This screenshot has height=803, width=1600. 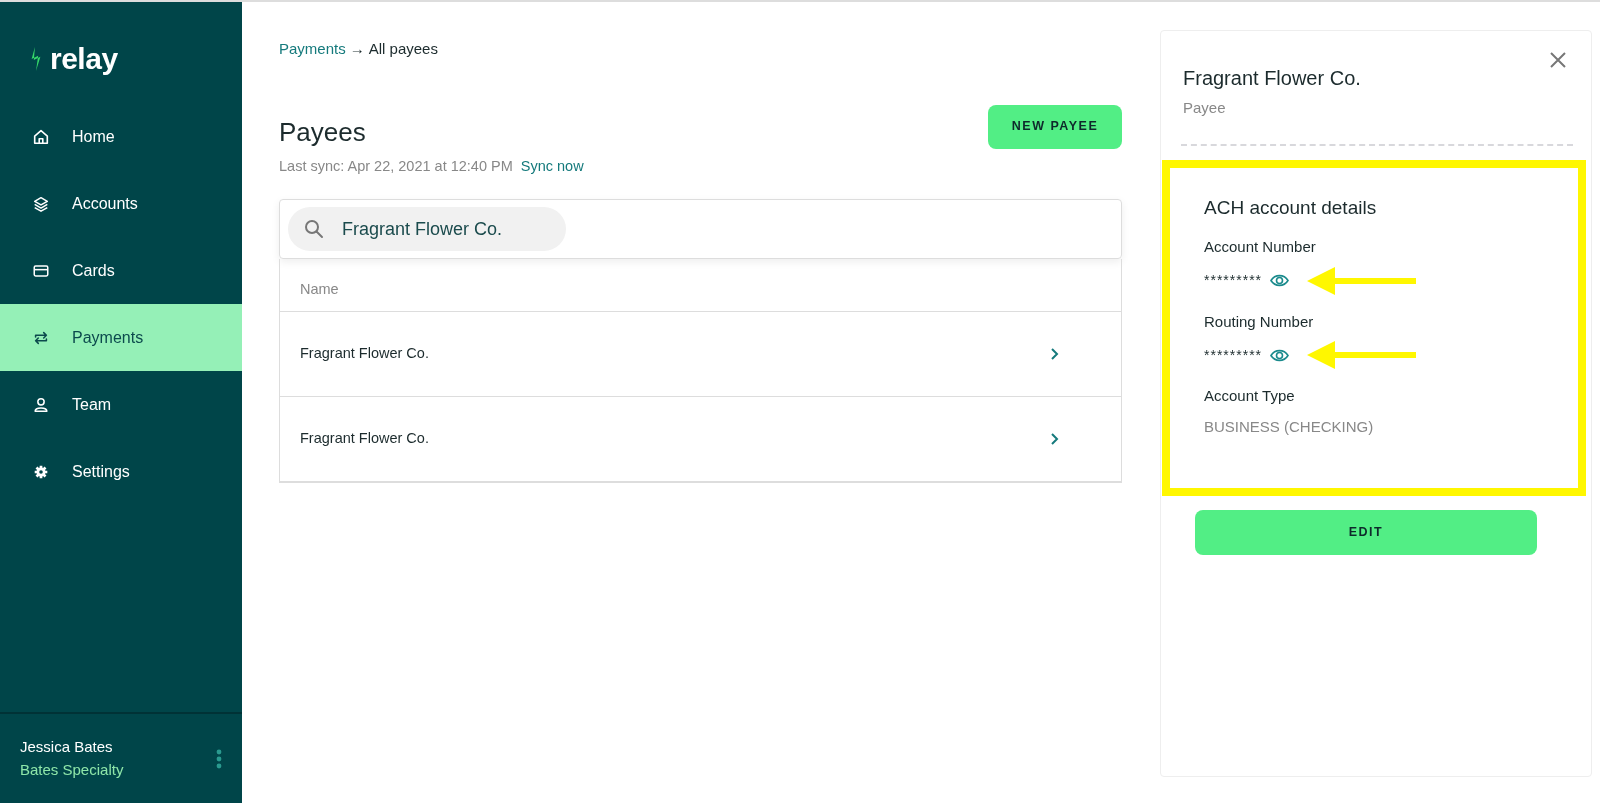 What do you see at coordinates (323, 132) in the screenshot?
I see `page-title: Payees` at bounding box center [323, 132].